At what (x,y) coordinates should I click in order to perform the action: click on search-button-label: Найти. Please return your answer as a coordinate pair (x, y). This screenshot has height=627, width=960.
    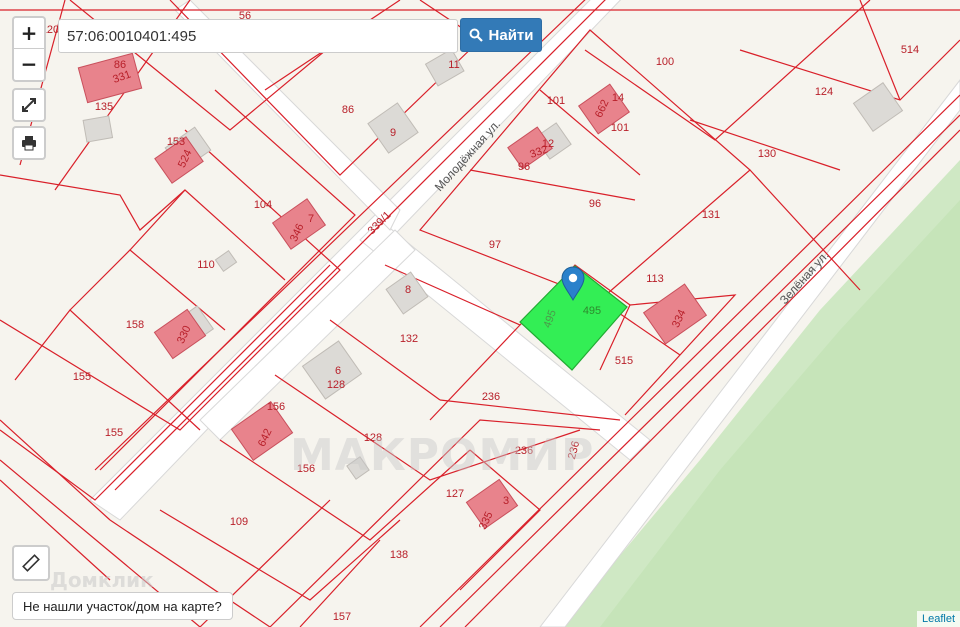
    Looking at the image, I should click on (511, 35).